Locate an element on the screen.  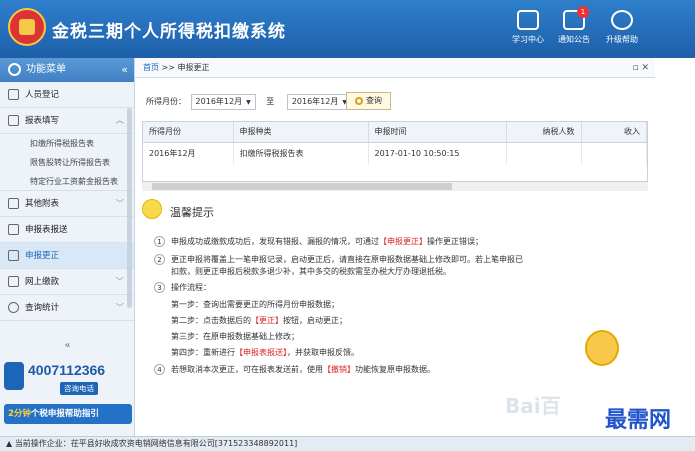
tab-controls: ▫ ✕ is located at coordinates (640, 68).